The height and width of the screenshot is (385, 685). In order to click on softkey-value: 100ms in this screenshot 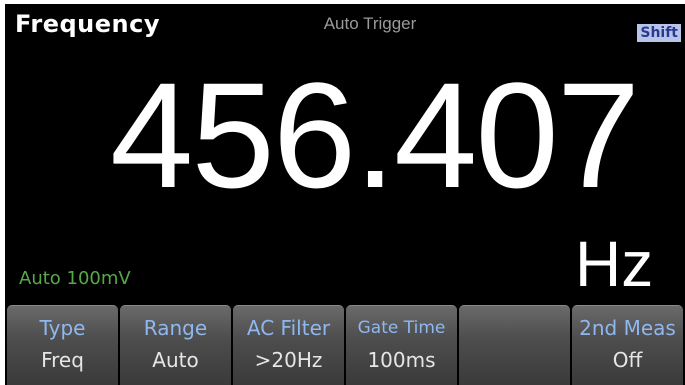, I will do `click(401, 360)`.